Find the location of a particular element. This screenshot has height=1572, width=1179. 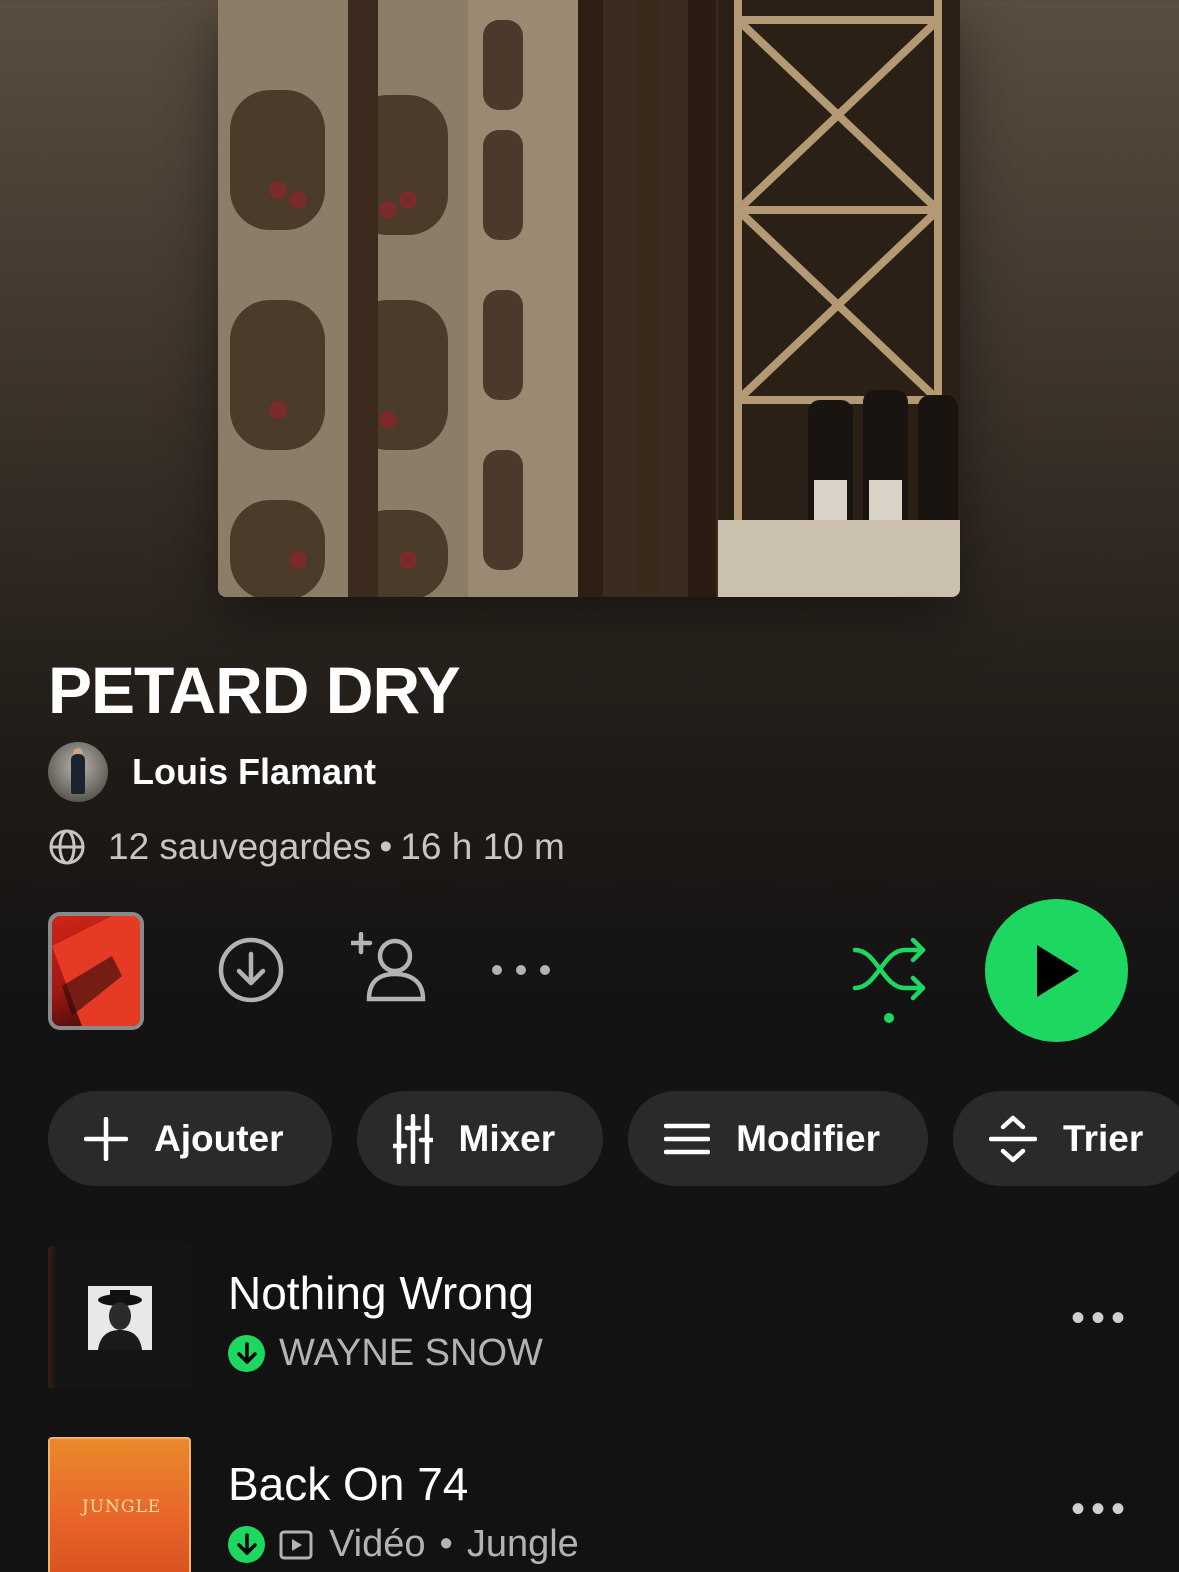

mixer-chip-label: Mixer is located at coordinates (507, 1138).